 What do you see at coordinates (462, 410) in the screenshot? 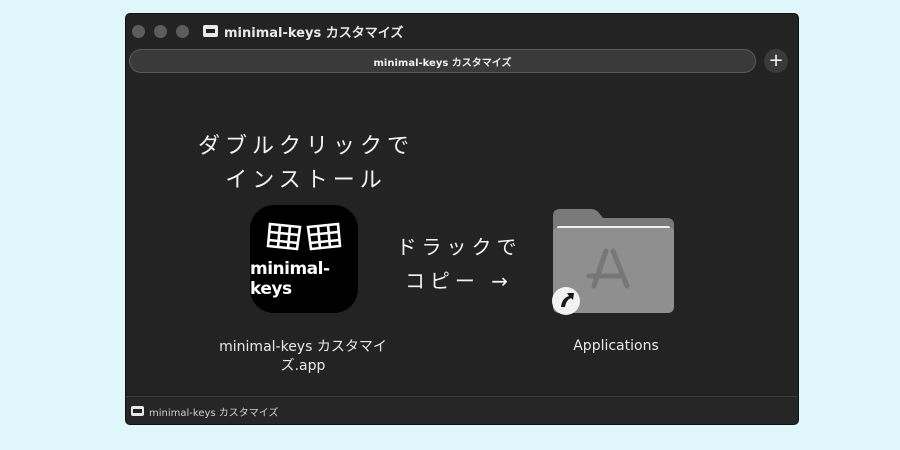
I see `status-bar: minimal-keys カスタマイズ` at bounding box center [462, 410].